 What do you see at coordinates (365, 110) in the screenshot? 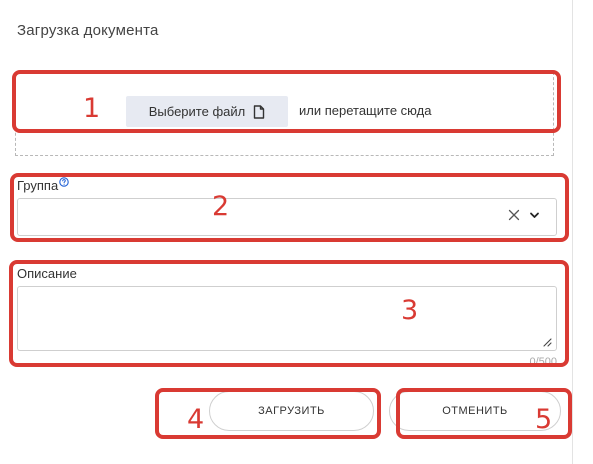
I see `drop-hint: или перетащите сюда` at bounding box center [365, 110].